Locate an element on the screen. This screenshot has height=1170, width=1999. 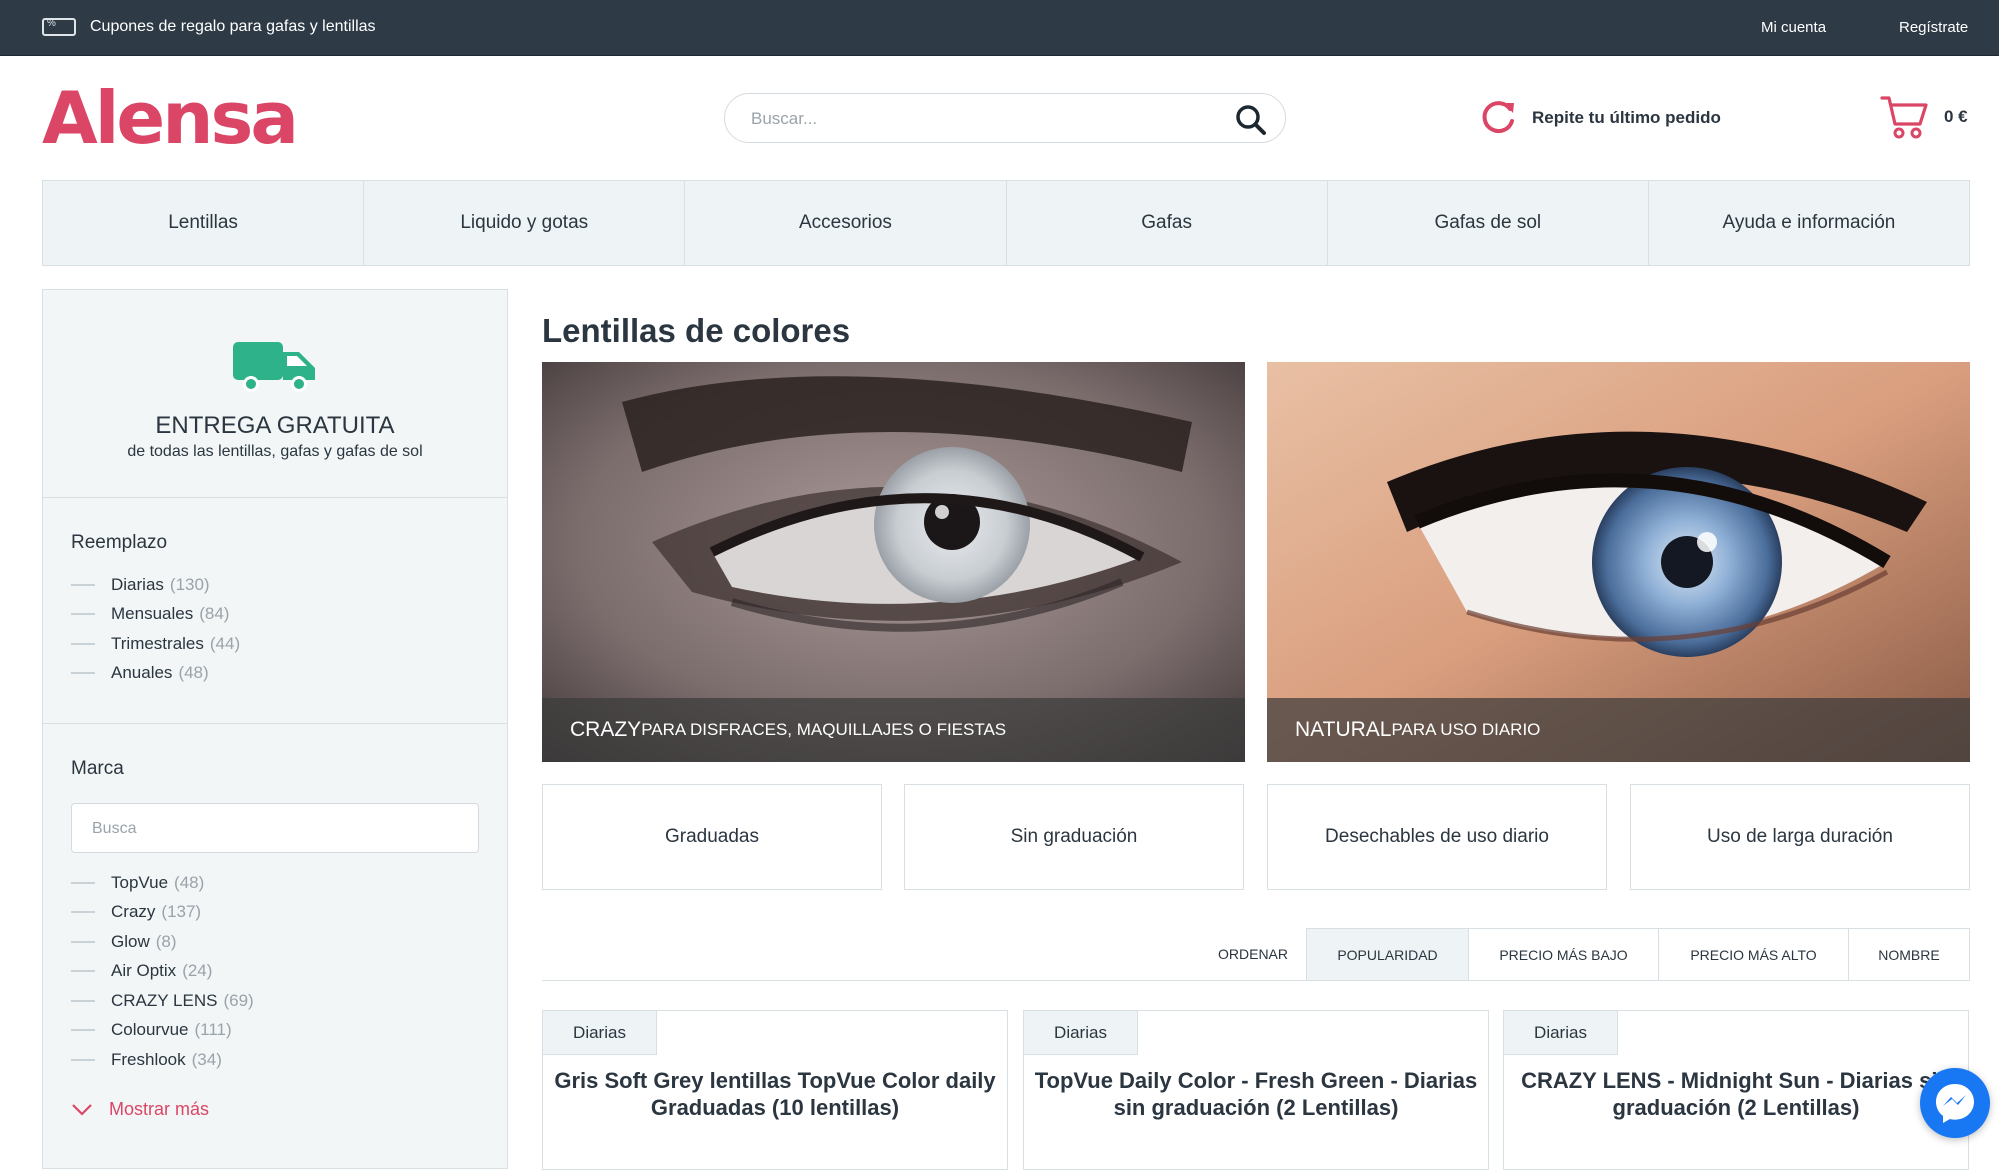
brand-search-input is located at coordinates (272, 829).